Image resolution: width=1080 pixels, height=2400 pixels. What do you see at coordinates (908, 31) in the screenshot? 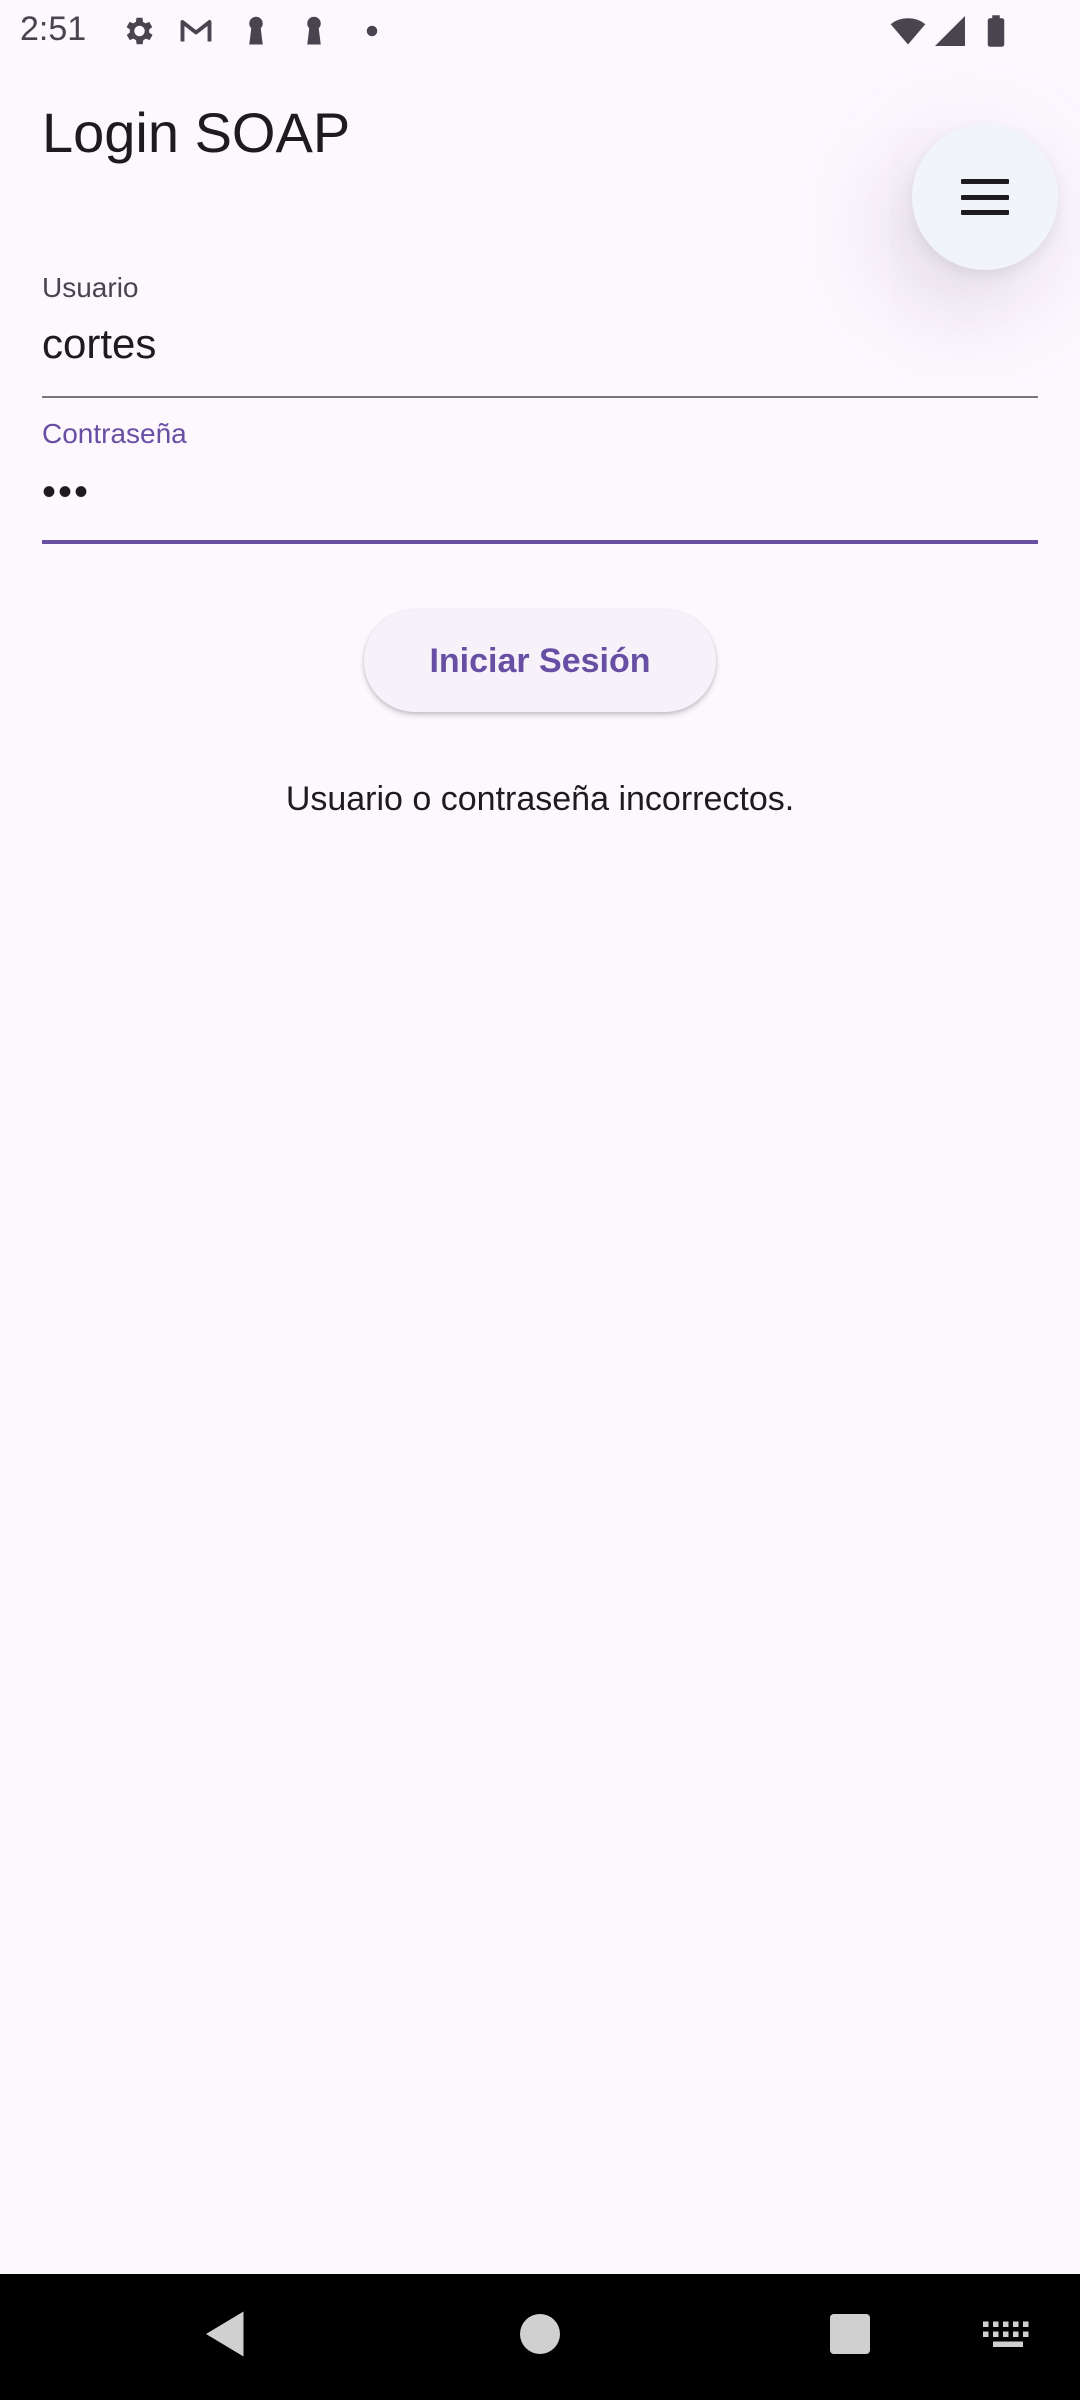
I see `wifi-icon` at bounding box center [908, 31].